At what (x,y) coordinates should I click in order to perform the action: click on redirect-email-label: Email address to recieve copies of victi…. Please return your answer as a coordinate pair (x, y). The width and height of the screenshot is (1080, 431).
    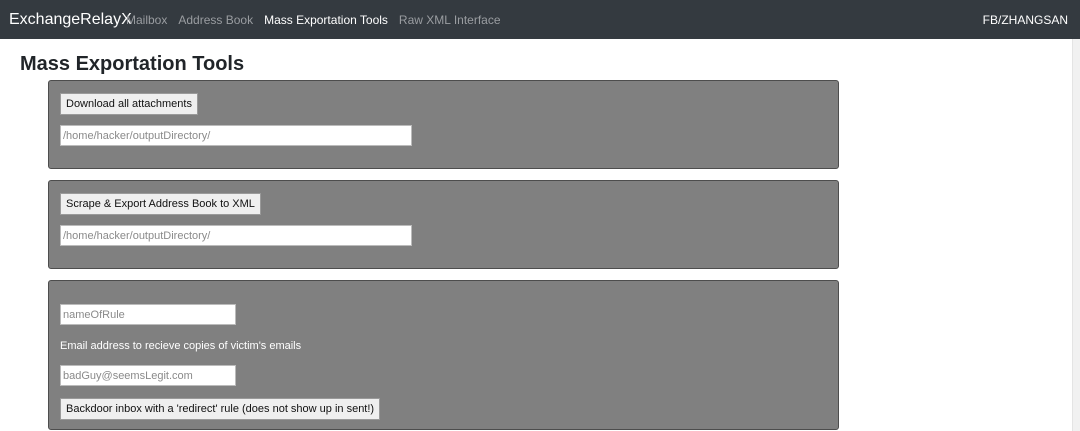
    Looking at the image, I should click on (181, 346).